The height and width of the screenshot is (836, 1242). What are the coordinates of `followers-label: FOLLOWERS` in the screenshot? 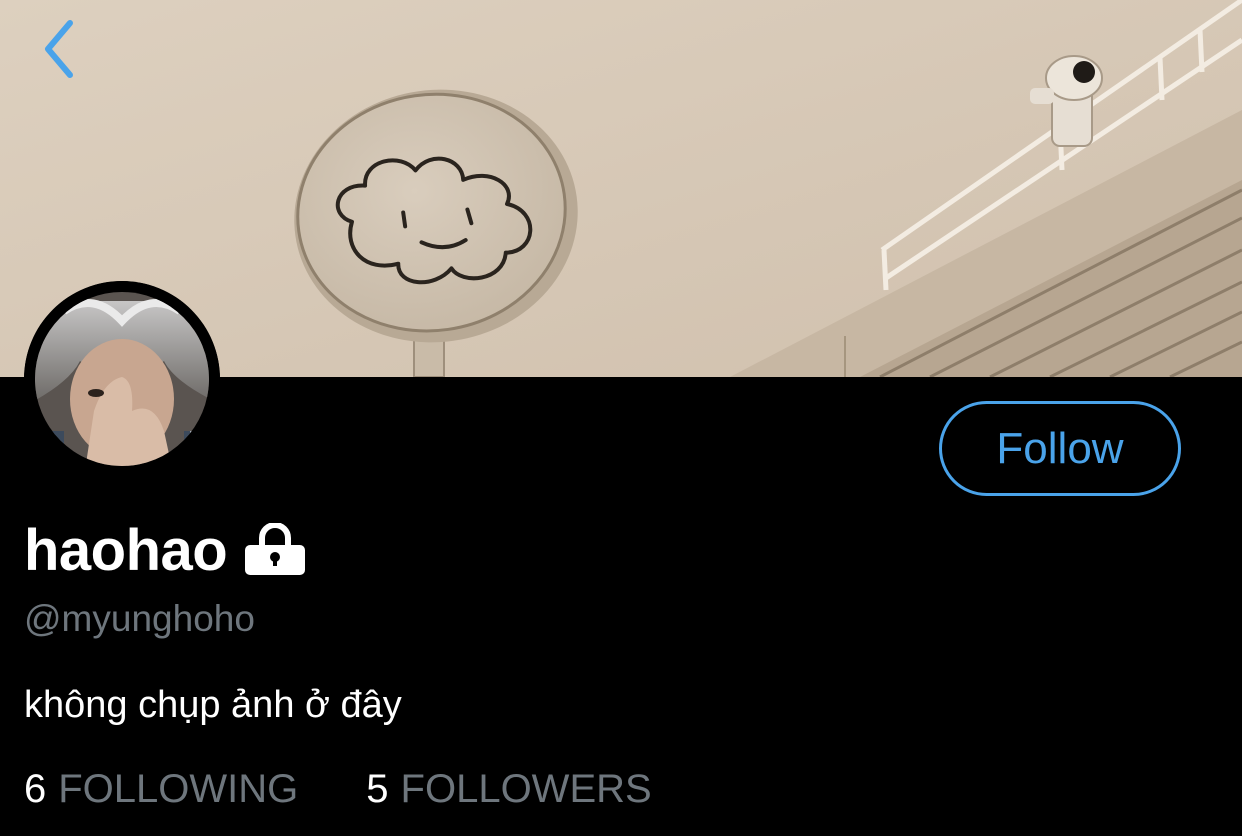 It's located at (526, 788).